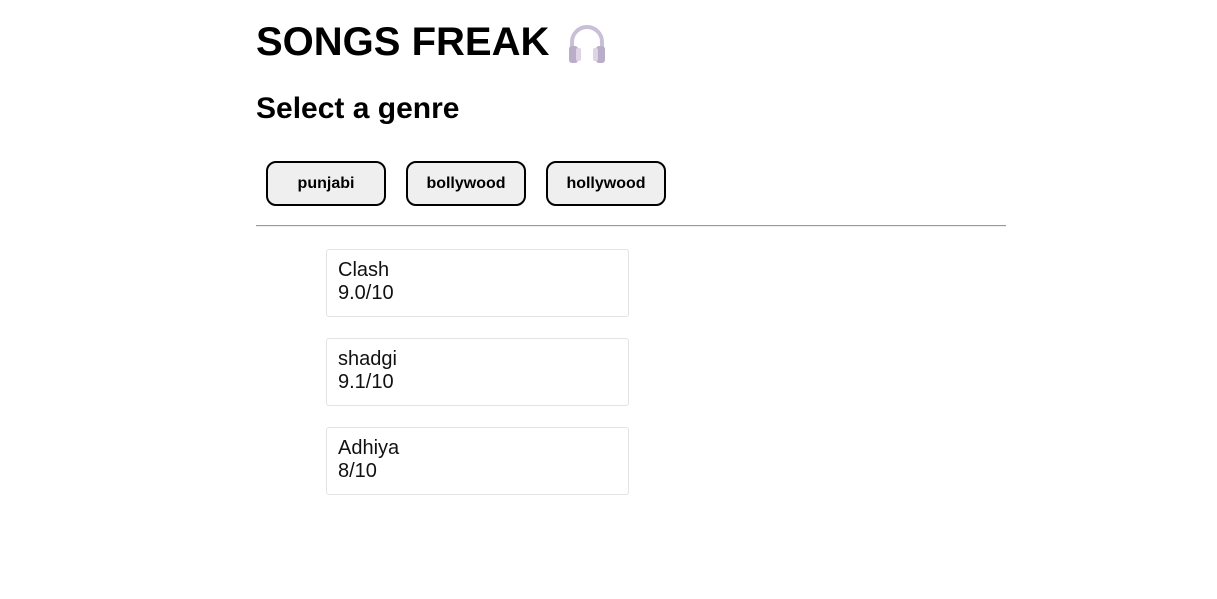  What do you see at coordinates (606, 183) in the screenshot?
I see `genre-button-hollywood: hollywood` at bounding box center [606, 183].